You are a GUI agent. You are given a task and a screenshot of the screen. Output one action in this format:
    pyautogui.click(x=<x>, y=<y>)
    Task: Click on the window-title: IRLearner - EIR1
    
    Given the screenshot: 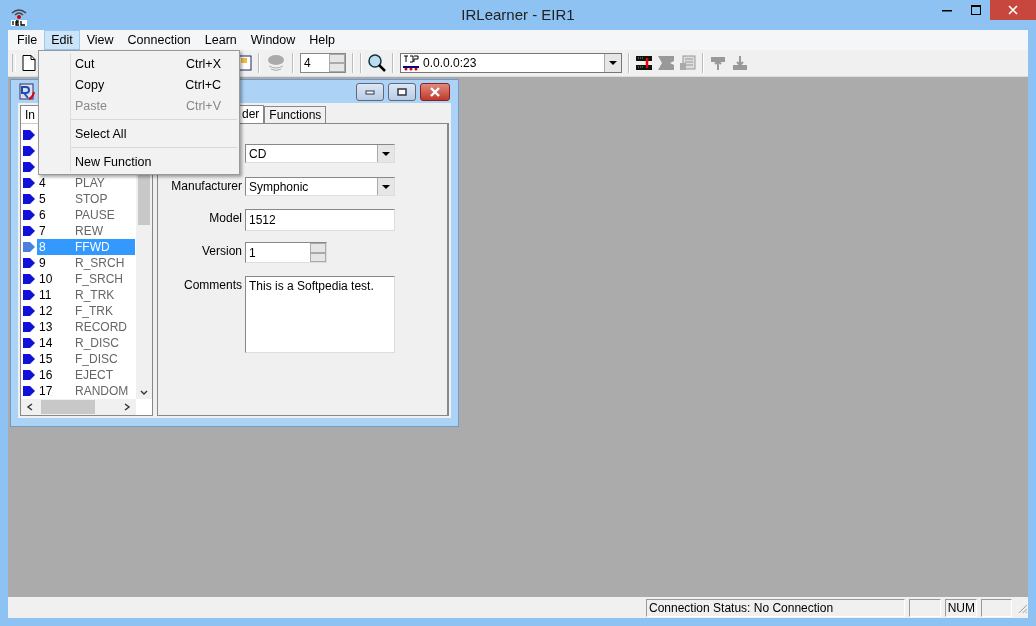 What is the action you would take?
    pyautogui.click(x=518, y=14)
    